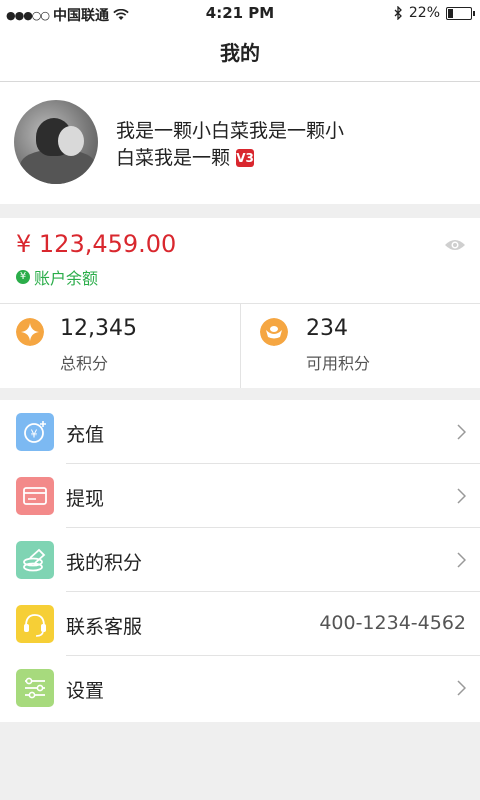 This screenshot has height=800, width=480. Describe the element at coordinates (392, 623) in the screenshot. I see `customer-service-phone: 400-1234-4562` at that location.